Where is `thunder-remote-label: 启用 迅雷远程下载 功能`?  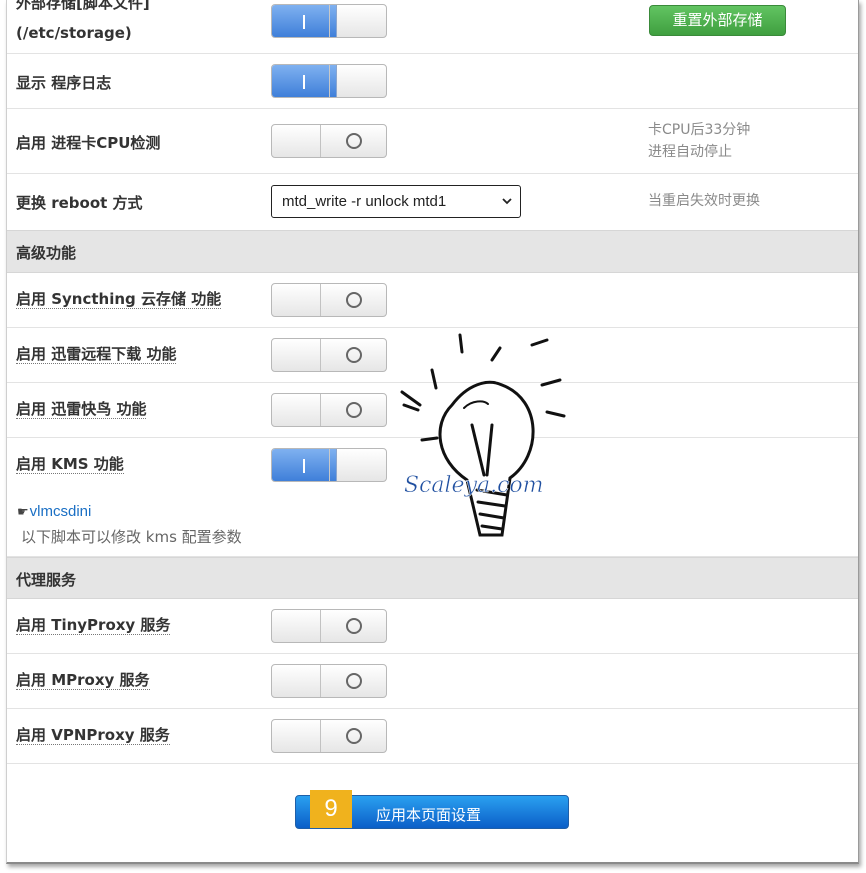
thunder-remote-label: 启用 迅雷远程下载 功能 is located at coordinates (96, 354).